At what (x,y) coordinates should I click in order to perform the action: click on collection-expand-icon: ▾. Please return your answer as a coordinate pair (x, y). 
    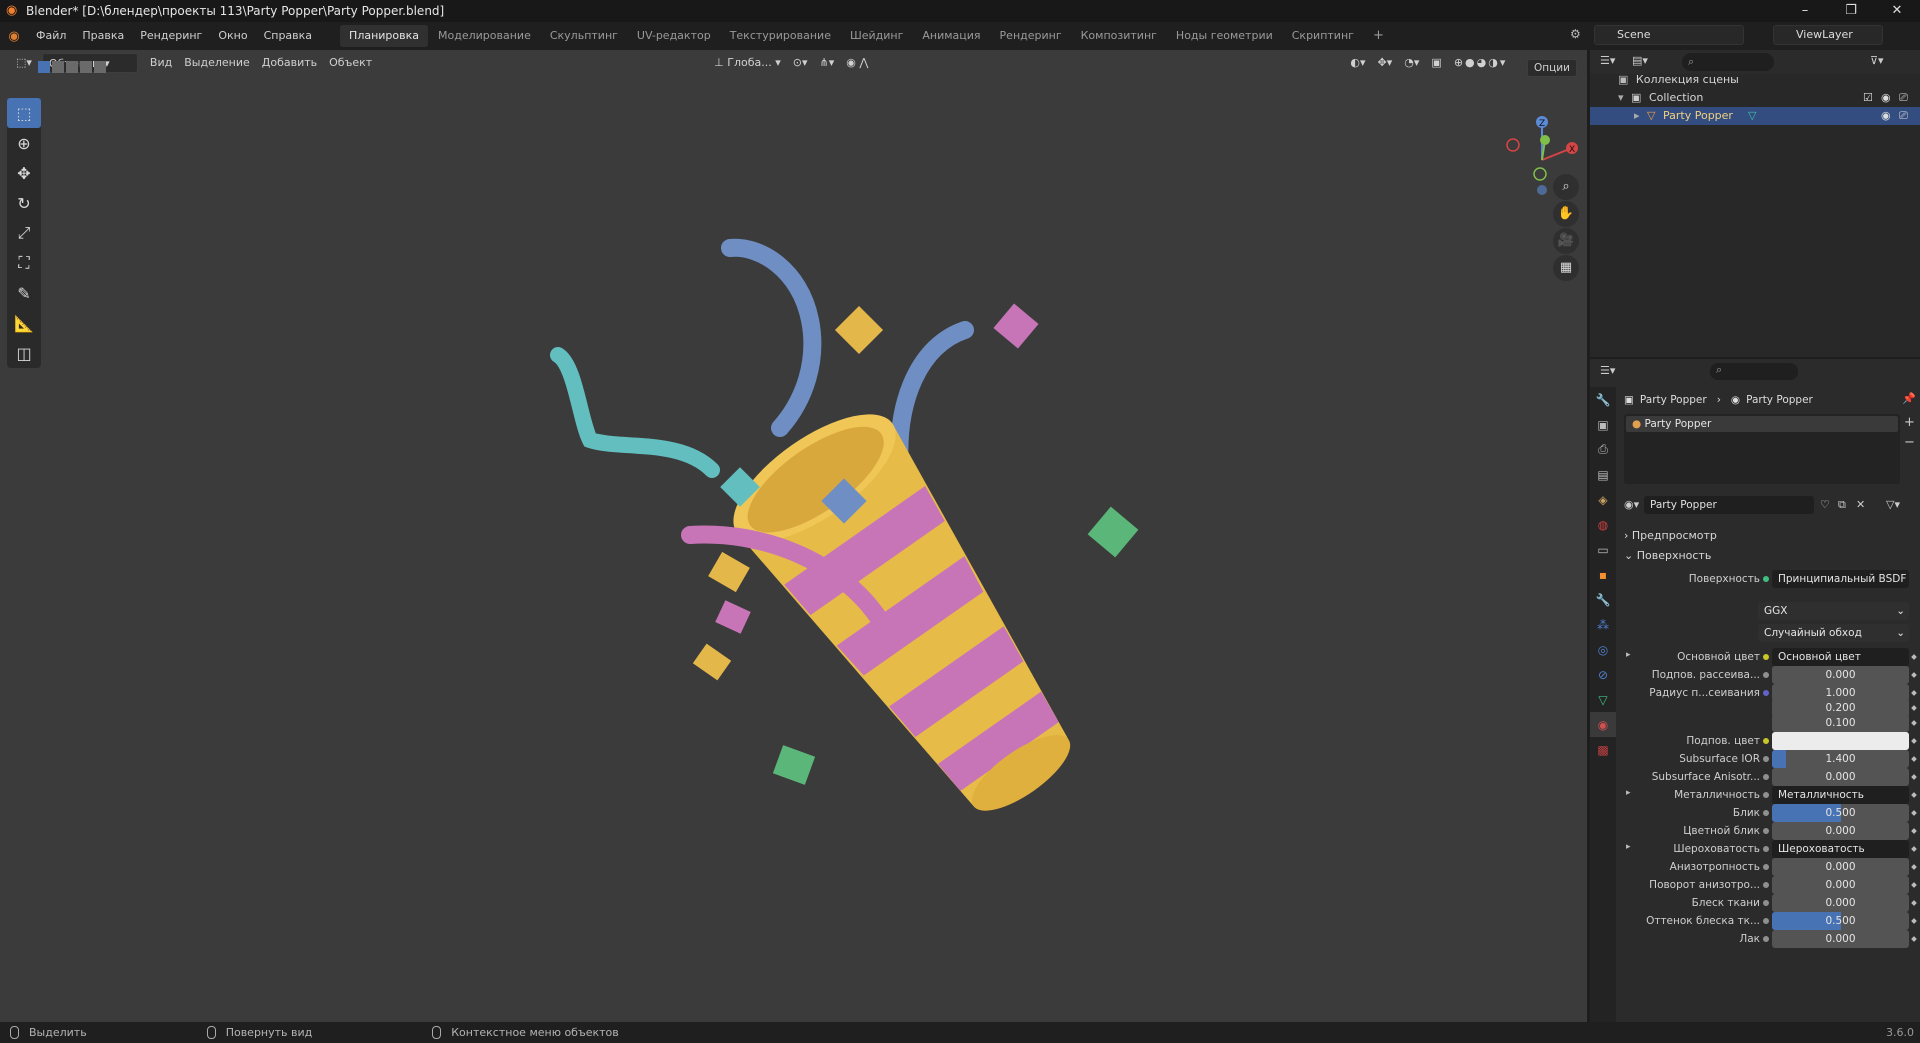
    Looking at the image, I should click on (1621, 97).